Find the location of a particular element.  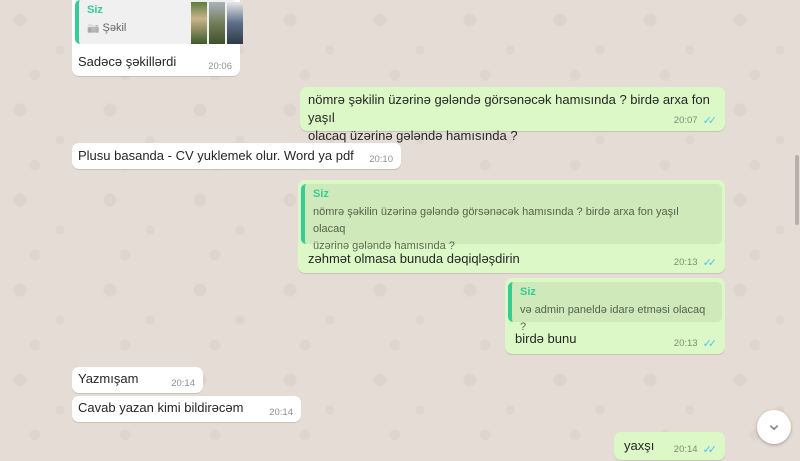

message-text: yaxşı is located at coordinates (639, 445).